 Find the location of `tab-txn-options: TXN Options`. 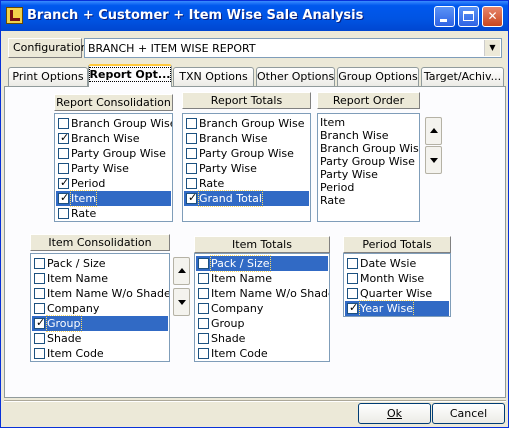

tab-txn-options: TXN Options is located at coordinates (213, 76).